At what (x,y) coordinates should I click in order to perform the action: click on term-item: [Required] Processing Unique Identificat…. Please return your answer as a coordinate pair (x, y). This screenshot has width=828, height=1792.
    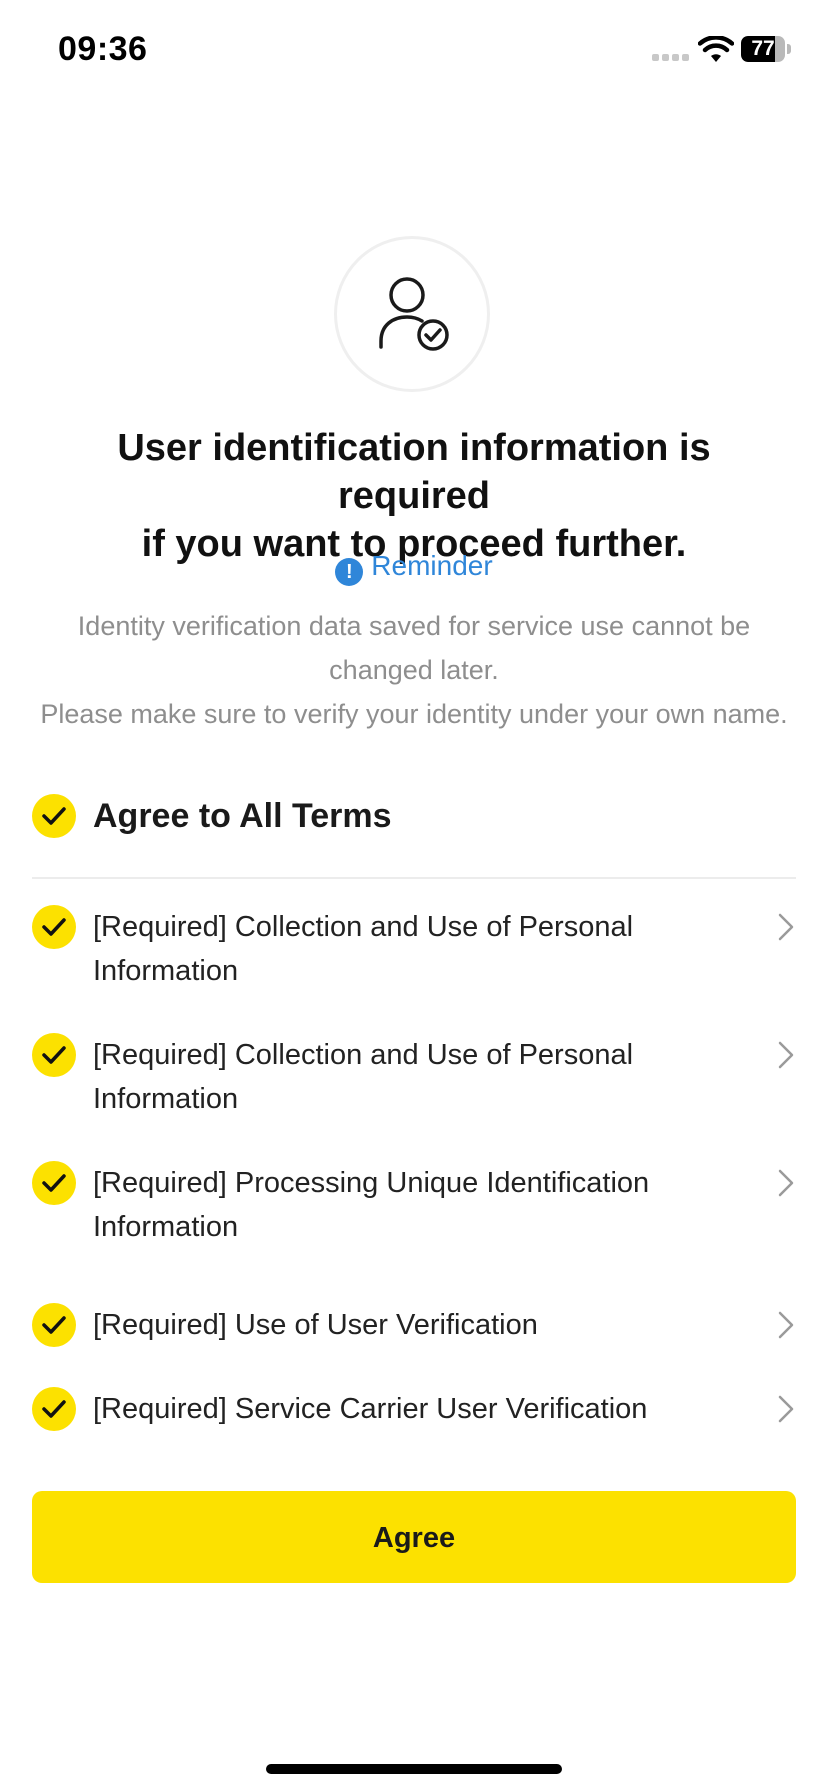
    Looking at the image, I should click on (414, 1205).